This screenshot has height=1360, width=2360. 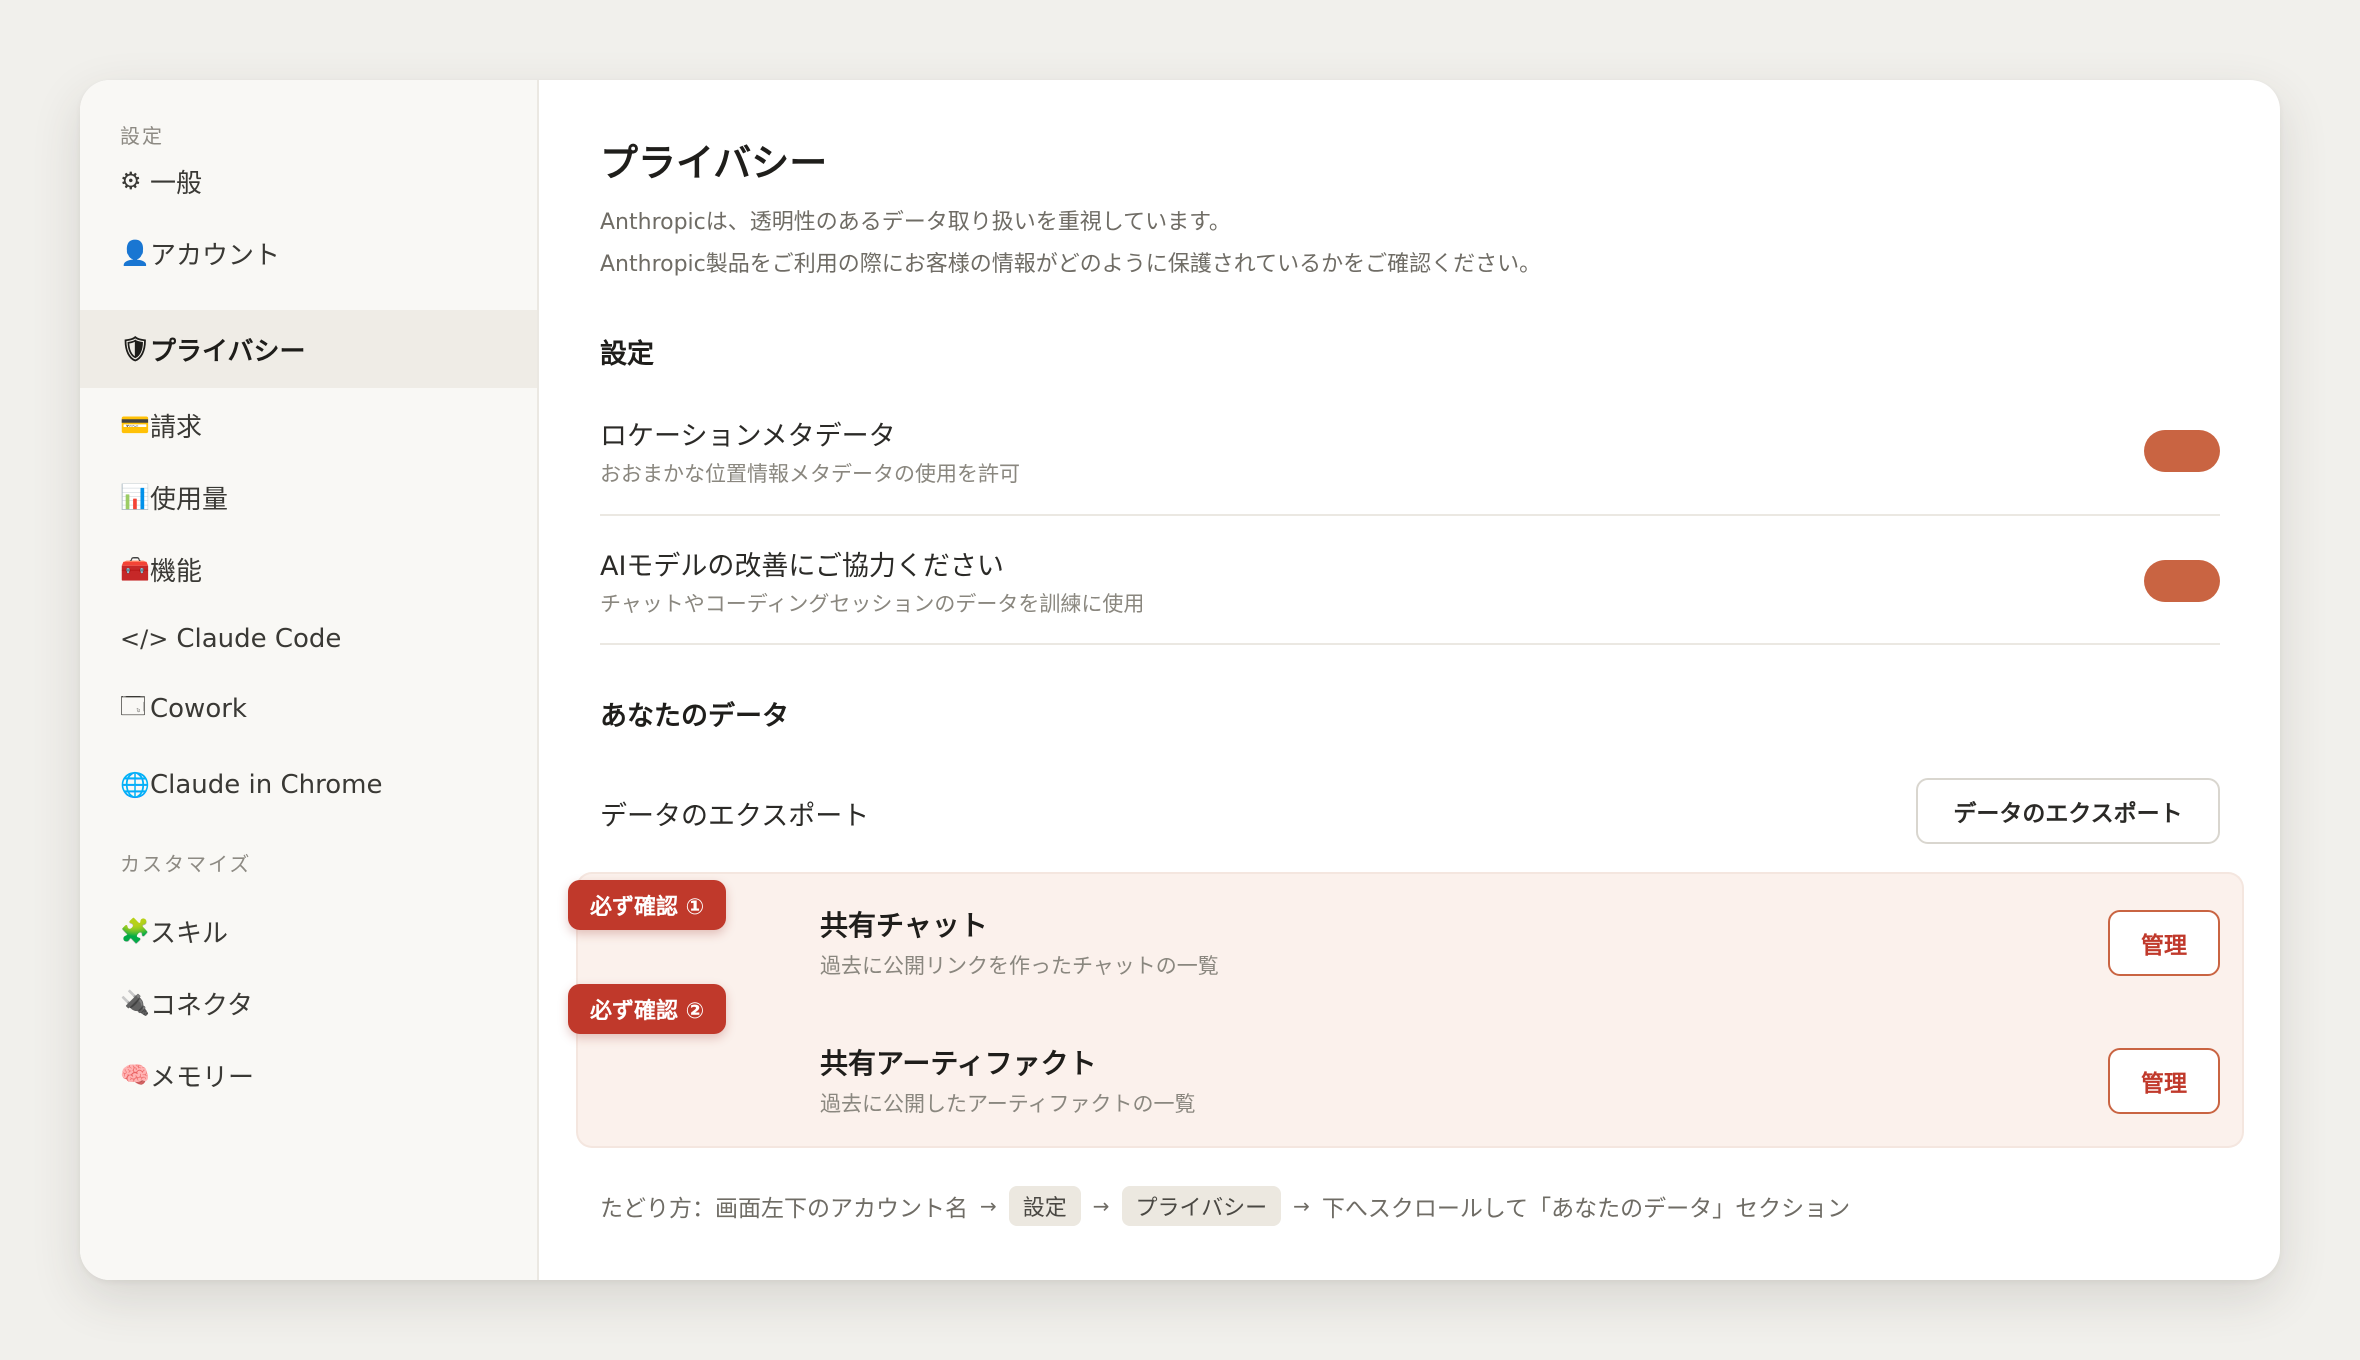 What do you see at coordinates (131, 181) in the screenshot?
I see `gear-icon: ⚙` at bounding box center [131, 181].